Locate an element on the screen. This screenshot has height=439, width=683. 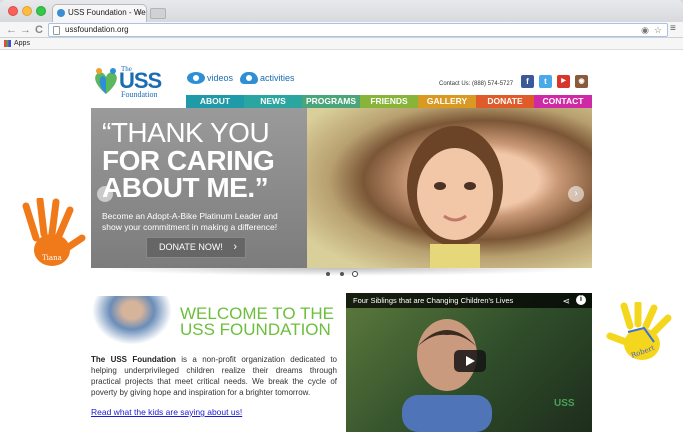
play-button-icon is located at coordinates (470, 361).